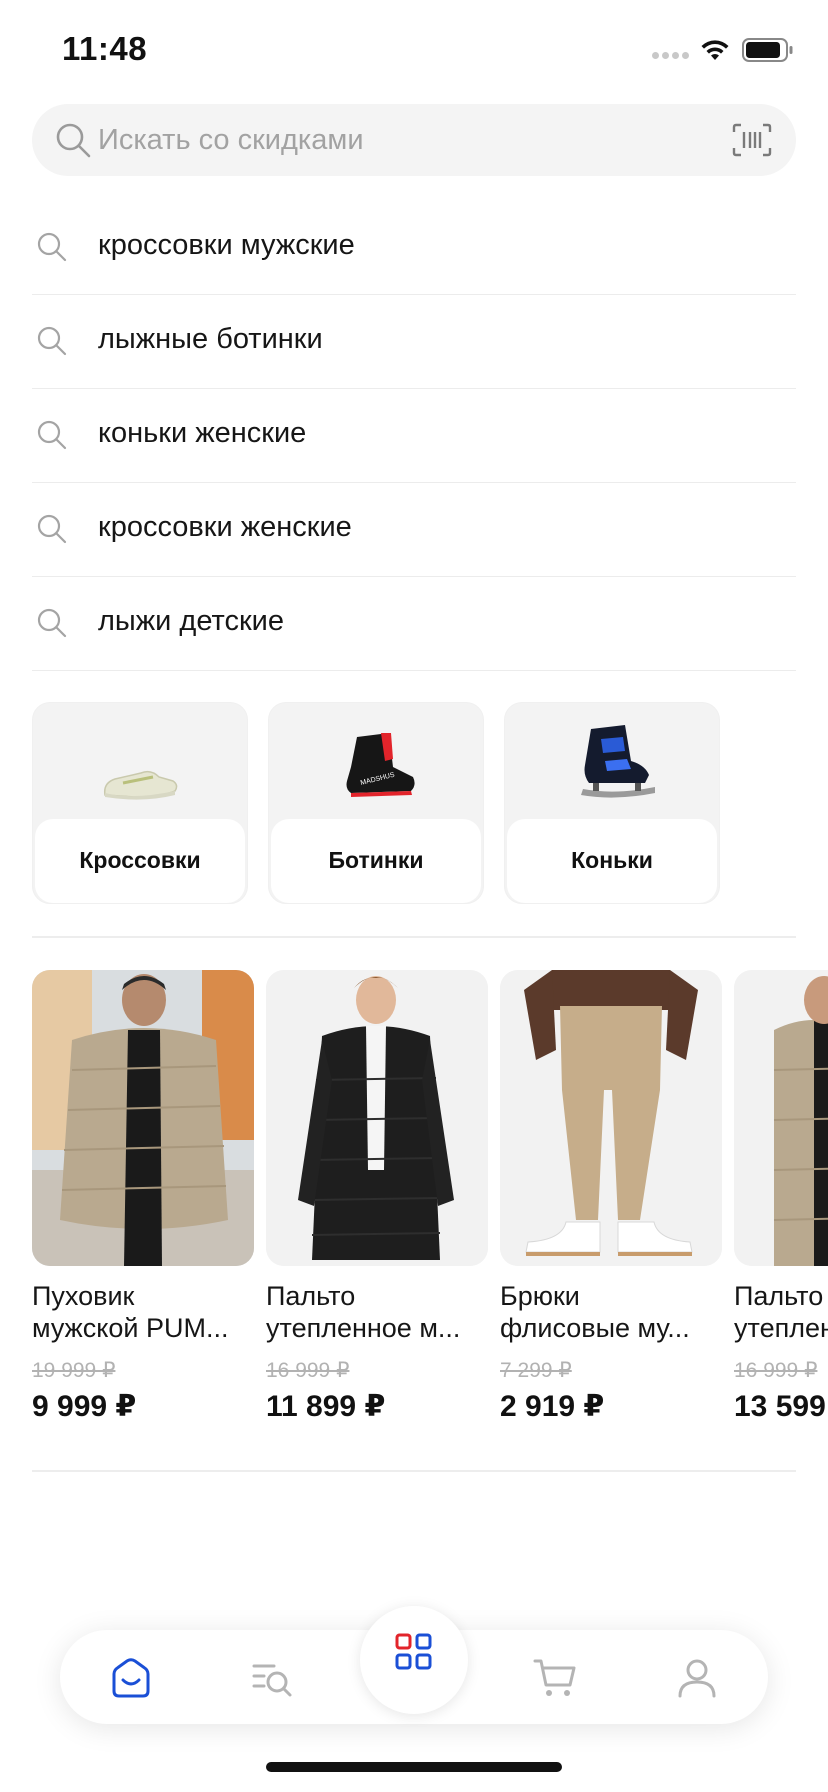 The width and height of the screenshot is (828, 1792). What do you see at coordinates (612, 803) in the screenshot?
I see `category-card-skates: Коньки` at bounding box center [612, 803].